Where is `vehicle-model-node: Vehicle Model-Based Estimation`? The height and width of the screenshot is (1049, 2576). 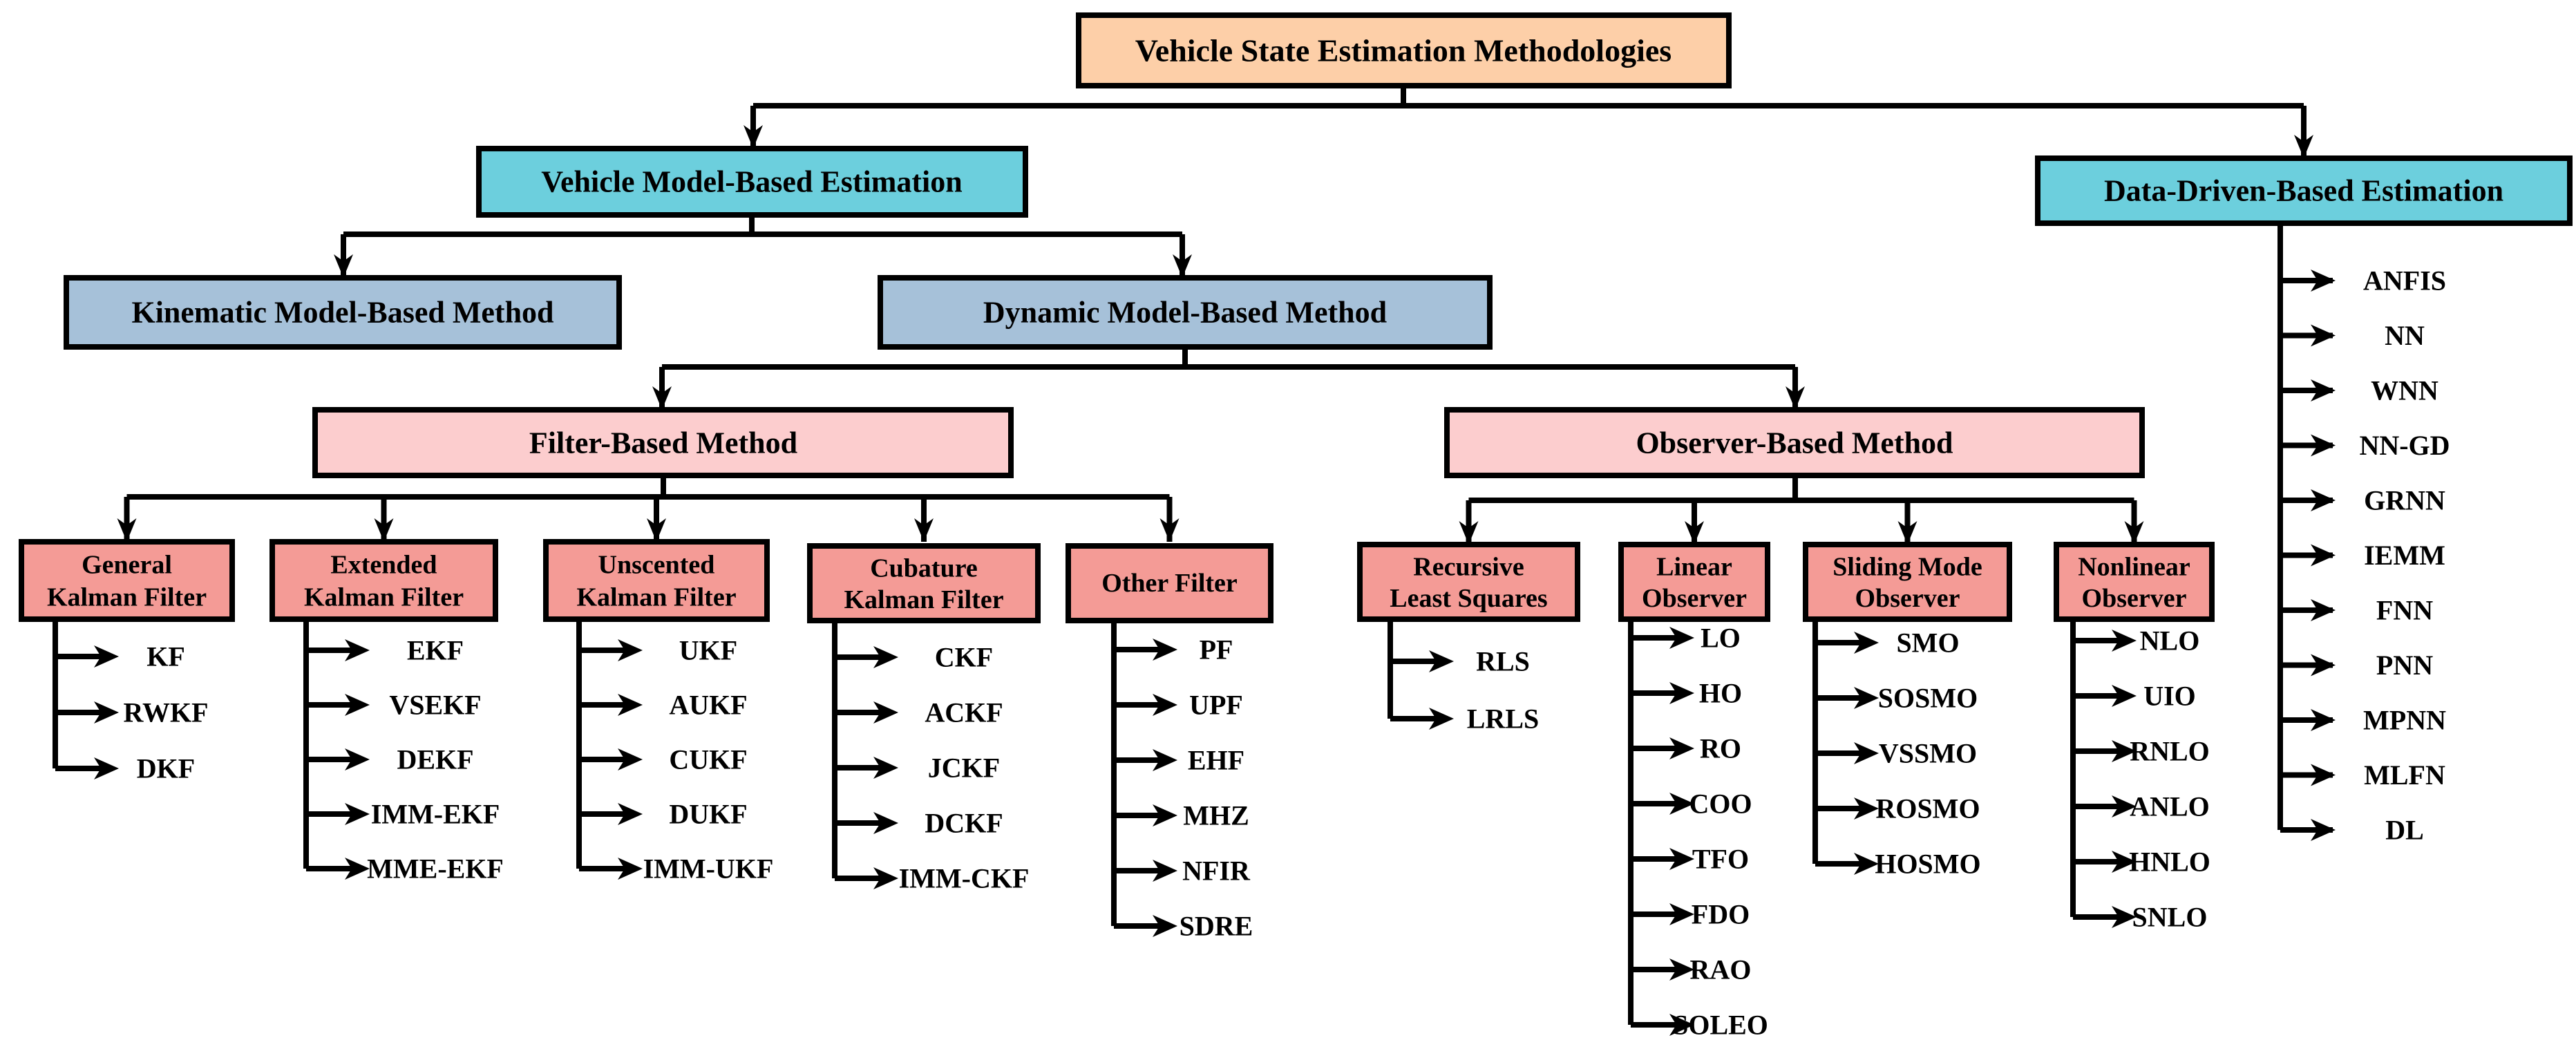 vehicle-model-node: Vehicle Model-Based Estimation is located at coordinates (752, 182).